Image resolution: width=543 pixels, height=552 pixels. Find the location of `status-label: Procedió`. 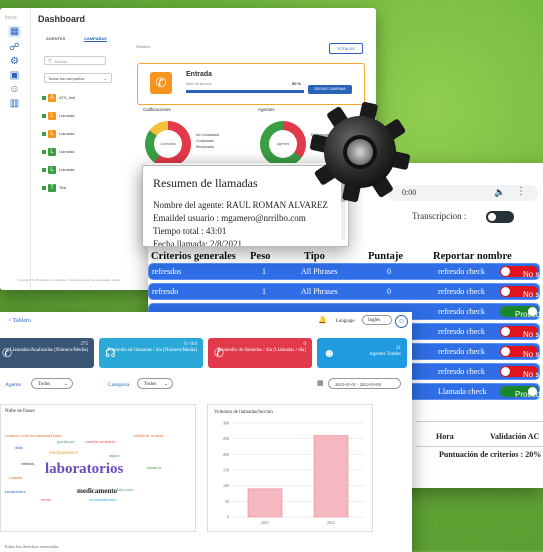

status-label: Procedió is located at coordinates (529, 394).